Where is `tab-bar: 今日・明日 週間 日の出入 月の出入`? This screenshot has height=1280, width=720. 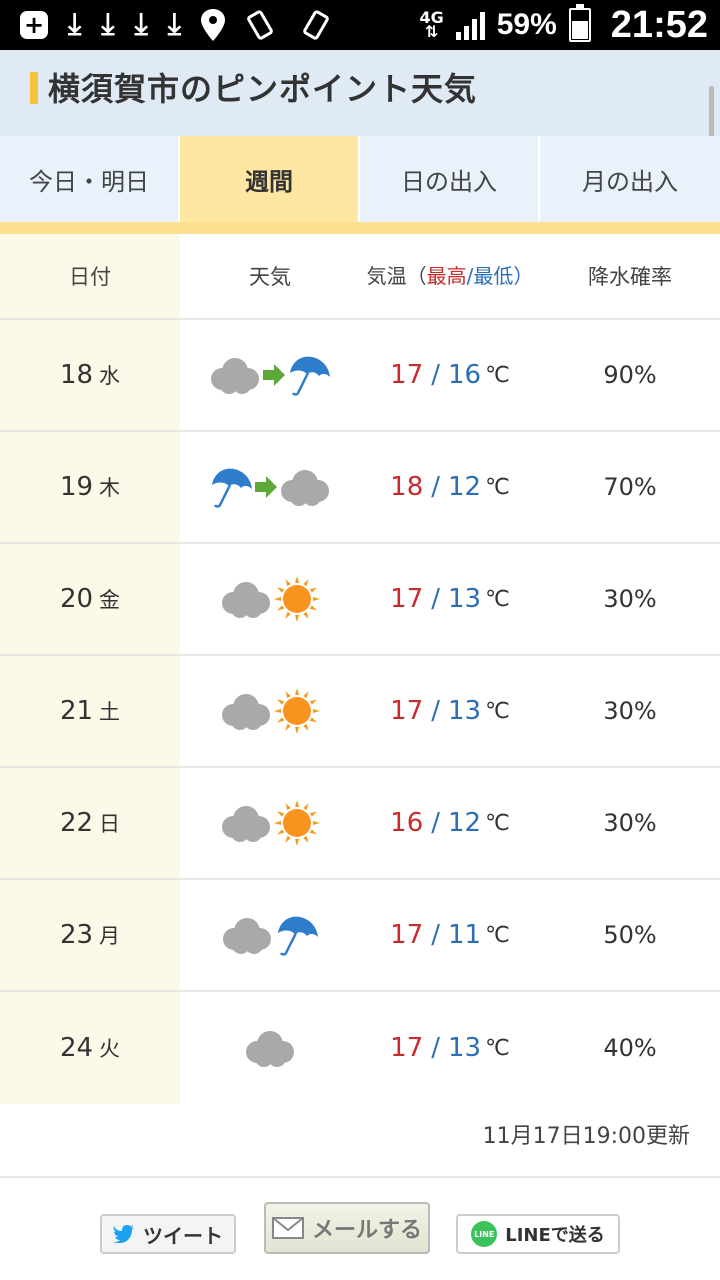 tab-bar: 今日・明日 週間 日の出入 月の出入 is located at coordinates (360, 179).